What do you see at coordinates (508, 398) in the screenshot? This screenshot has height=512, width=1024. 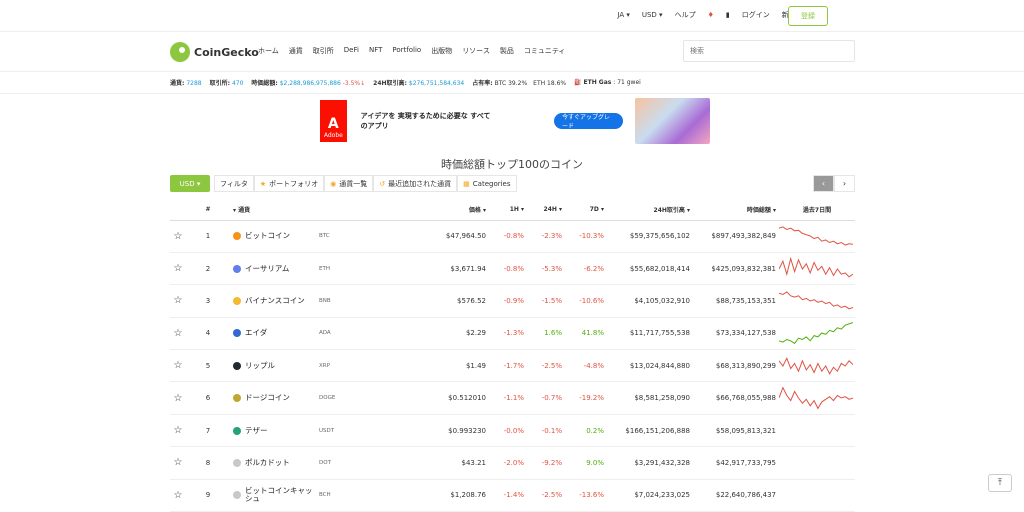 I see `h1-change-cell: -1.1%` at bounding box center [508, 398].